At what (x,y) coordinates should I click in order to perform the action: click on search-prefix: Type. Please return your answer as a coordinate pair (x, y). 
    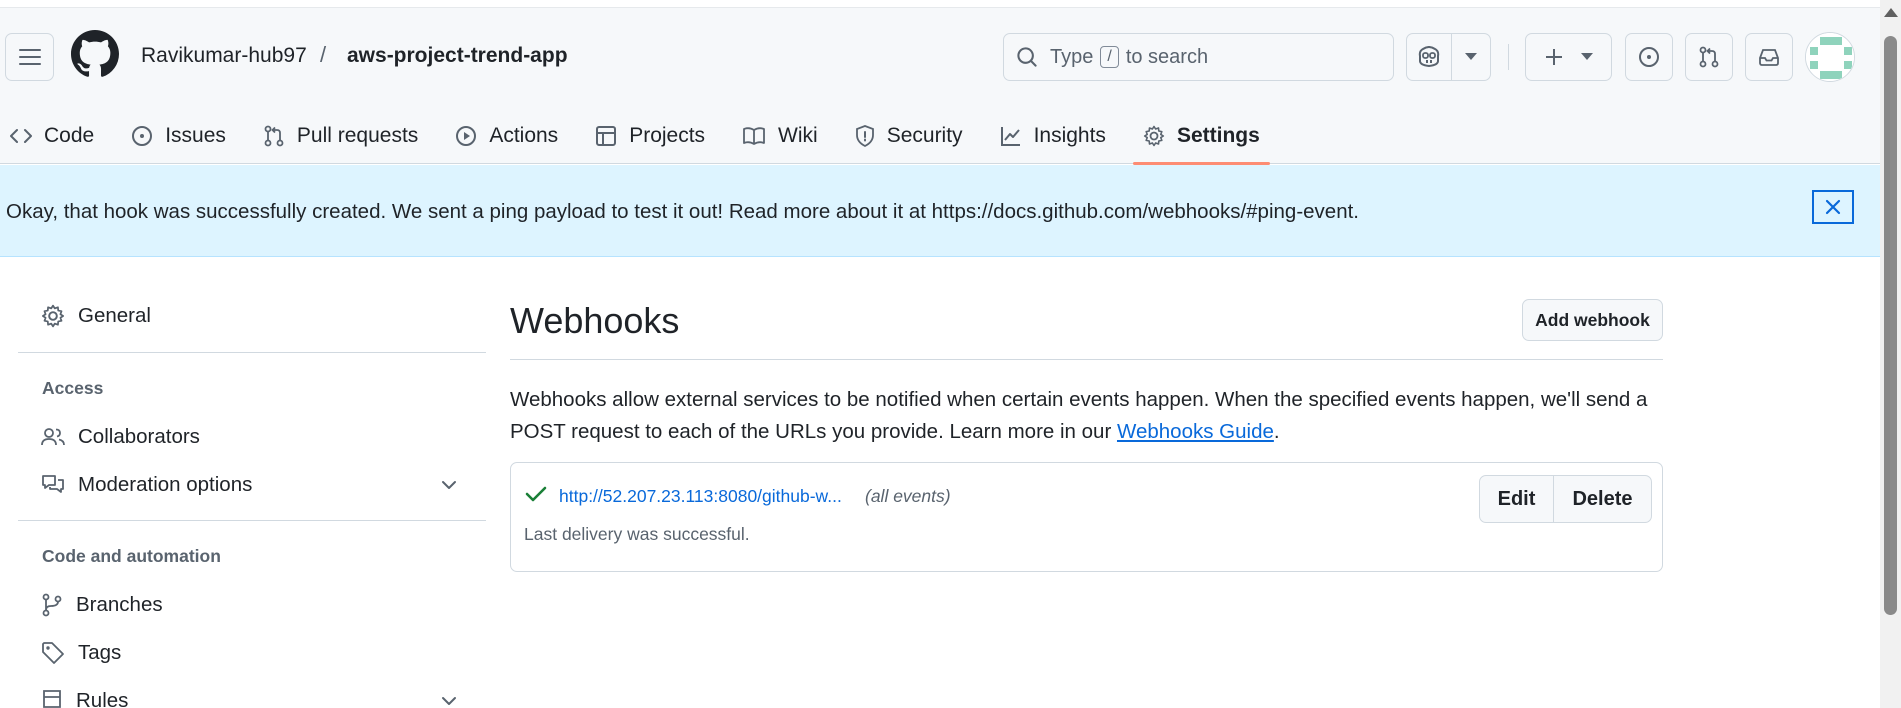
    Looking at the image, I should click on (1072, 56).